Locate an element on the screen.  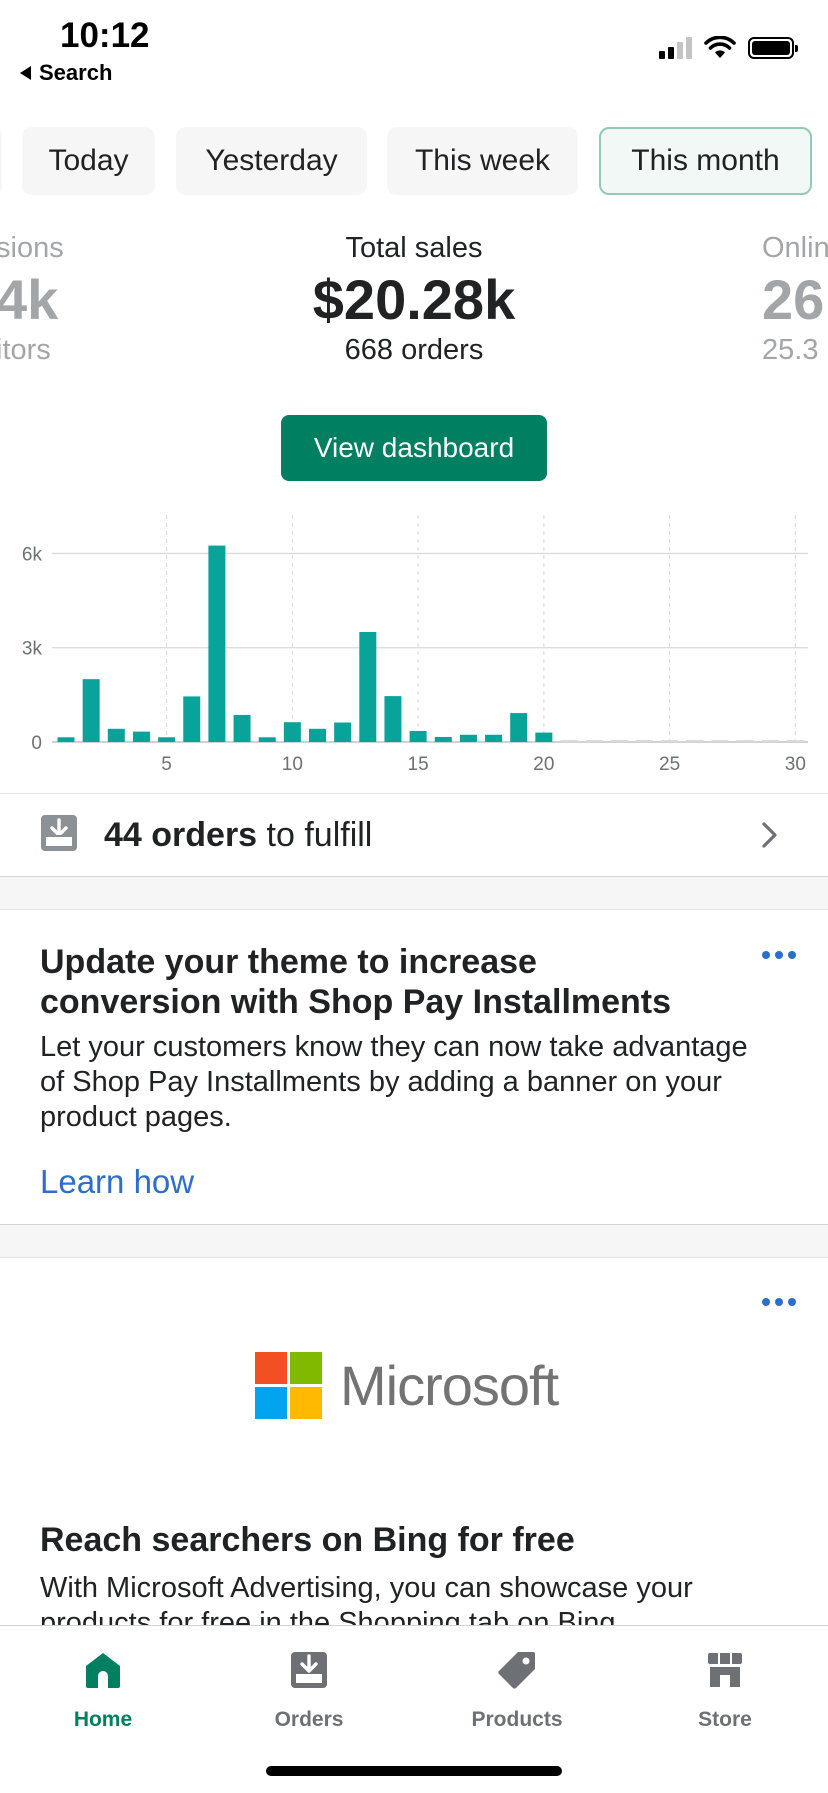
orders-to-fulfill-text: 44 orders to fulfill is located at coordinates (238, 835).